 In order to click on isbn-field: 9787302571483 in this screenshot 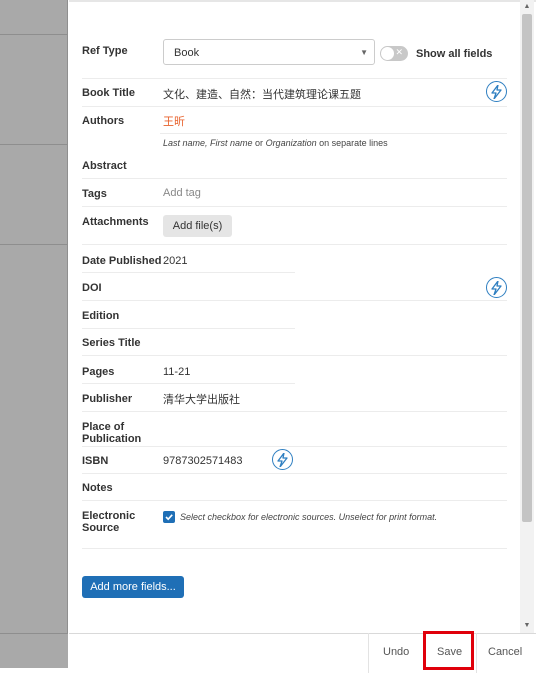, I will do `click(203, 461)`.